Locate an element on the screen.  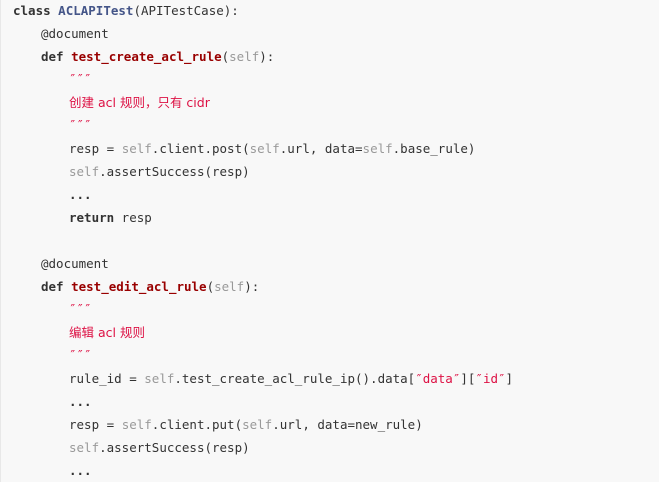
code-line-return: return resp is located at coordinates (110, 218).